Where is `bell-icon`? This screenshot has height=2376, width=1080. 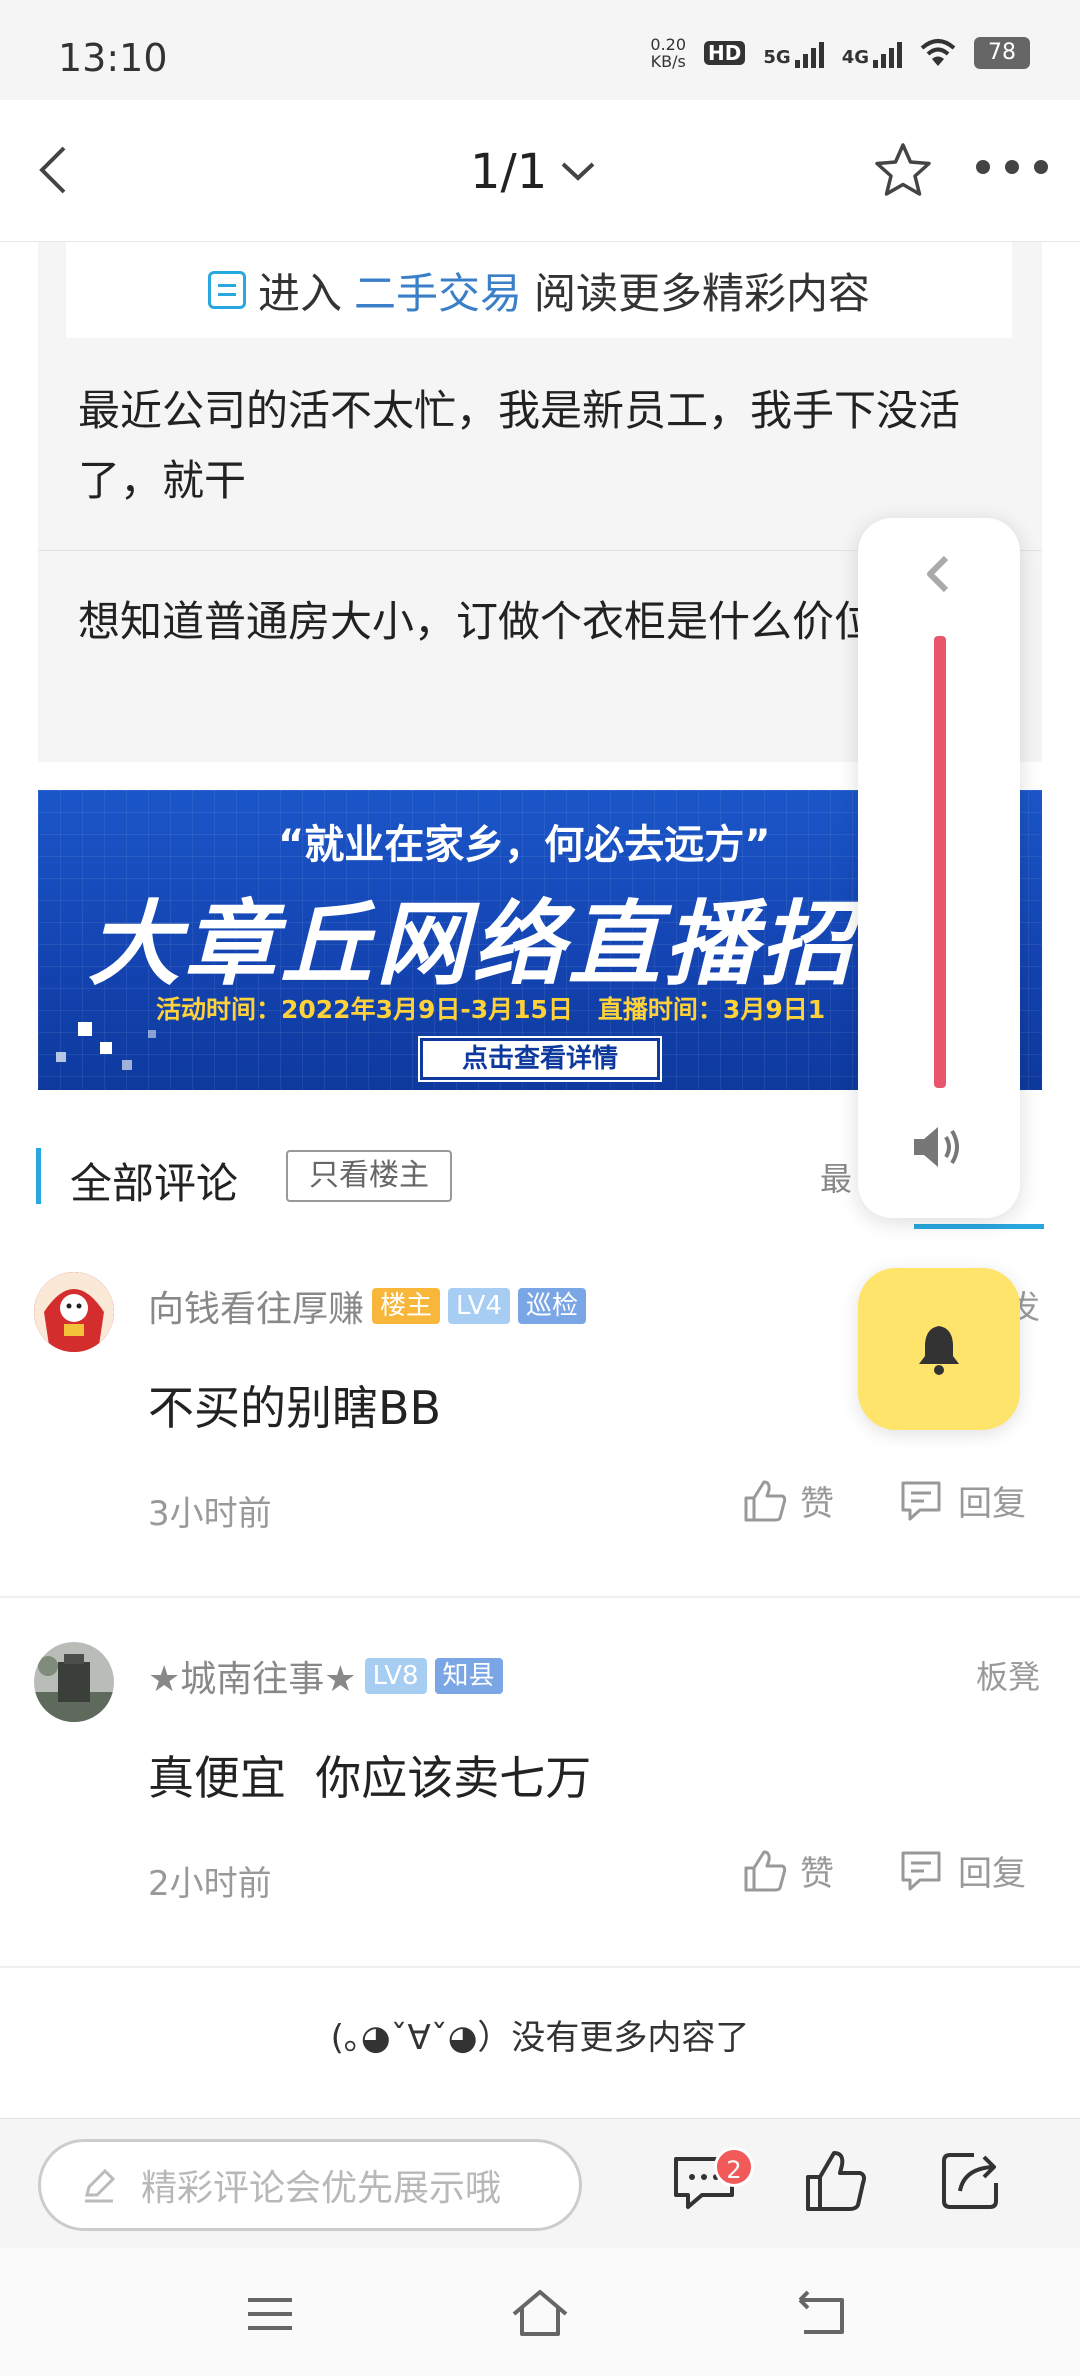 bell-icon is located at coordinates (939, 1350).